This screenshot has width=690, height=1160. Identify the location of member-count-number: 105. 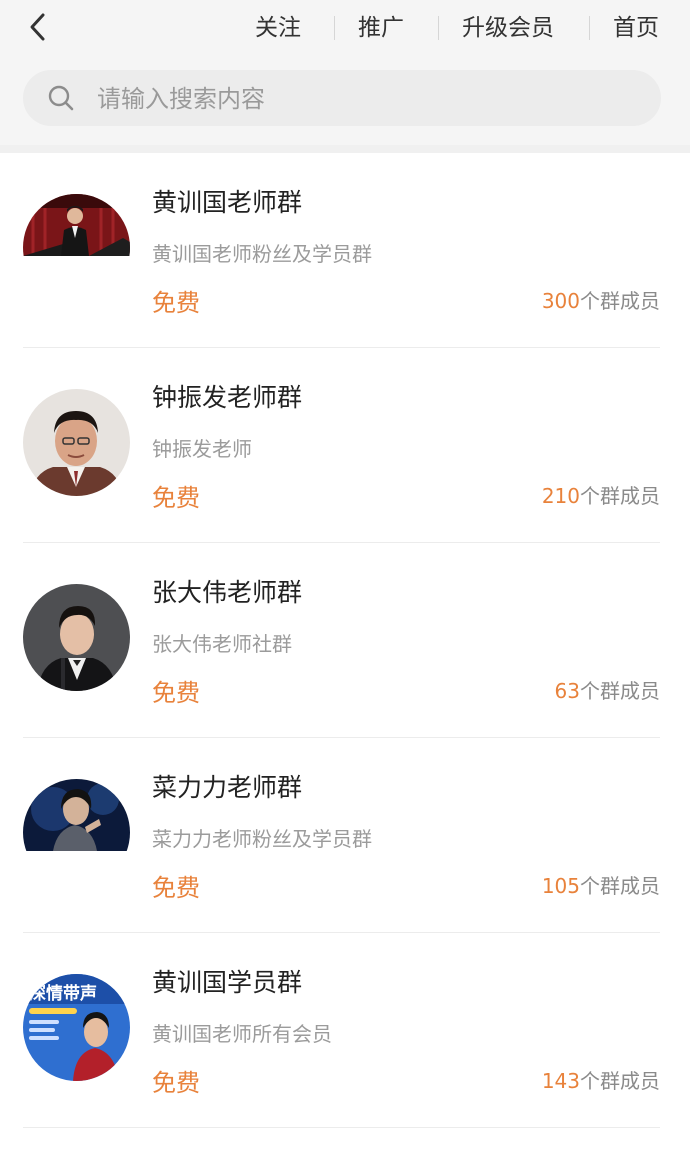
(560, 886).